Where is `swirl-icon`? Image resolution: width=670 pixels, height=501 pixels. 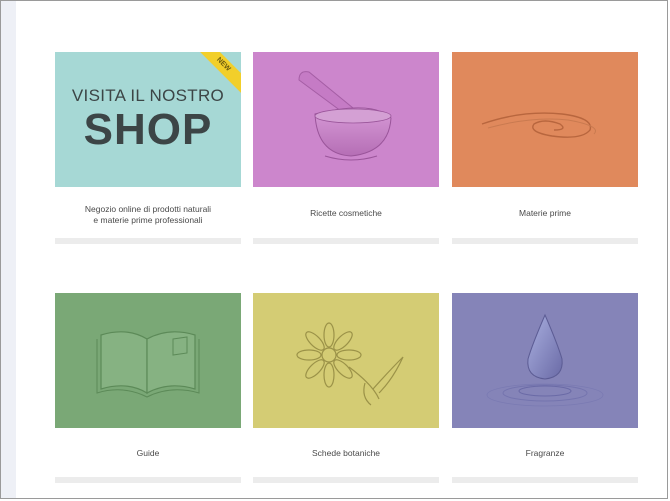 swirl-icon is located at coordinates (538, 125).